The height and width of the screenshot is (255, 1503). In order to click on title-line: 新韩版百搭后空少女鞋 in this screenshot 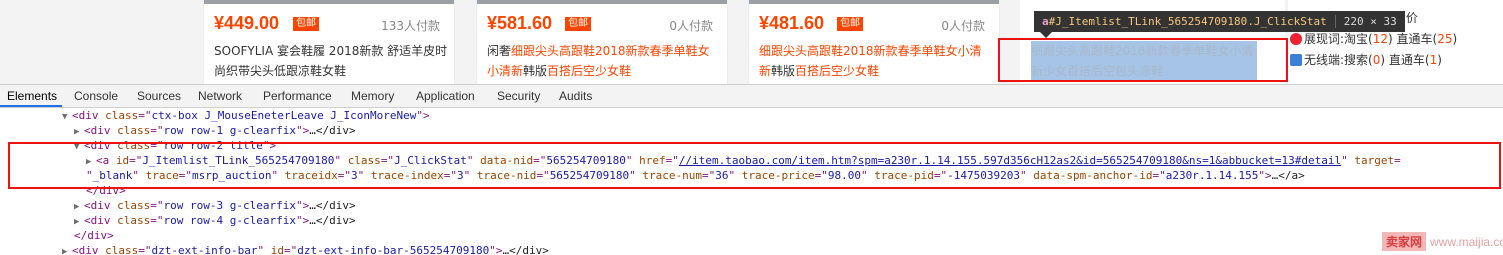, I will do `click(819, 71)`.